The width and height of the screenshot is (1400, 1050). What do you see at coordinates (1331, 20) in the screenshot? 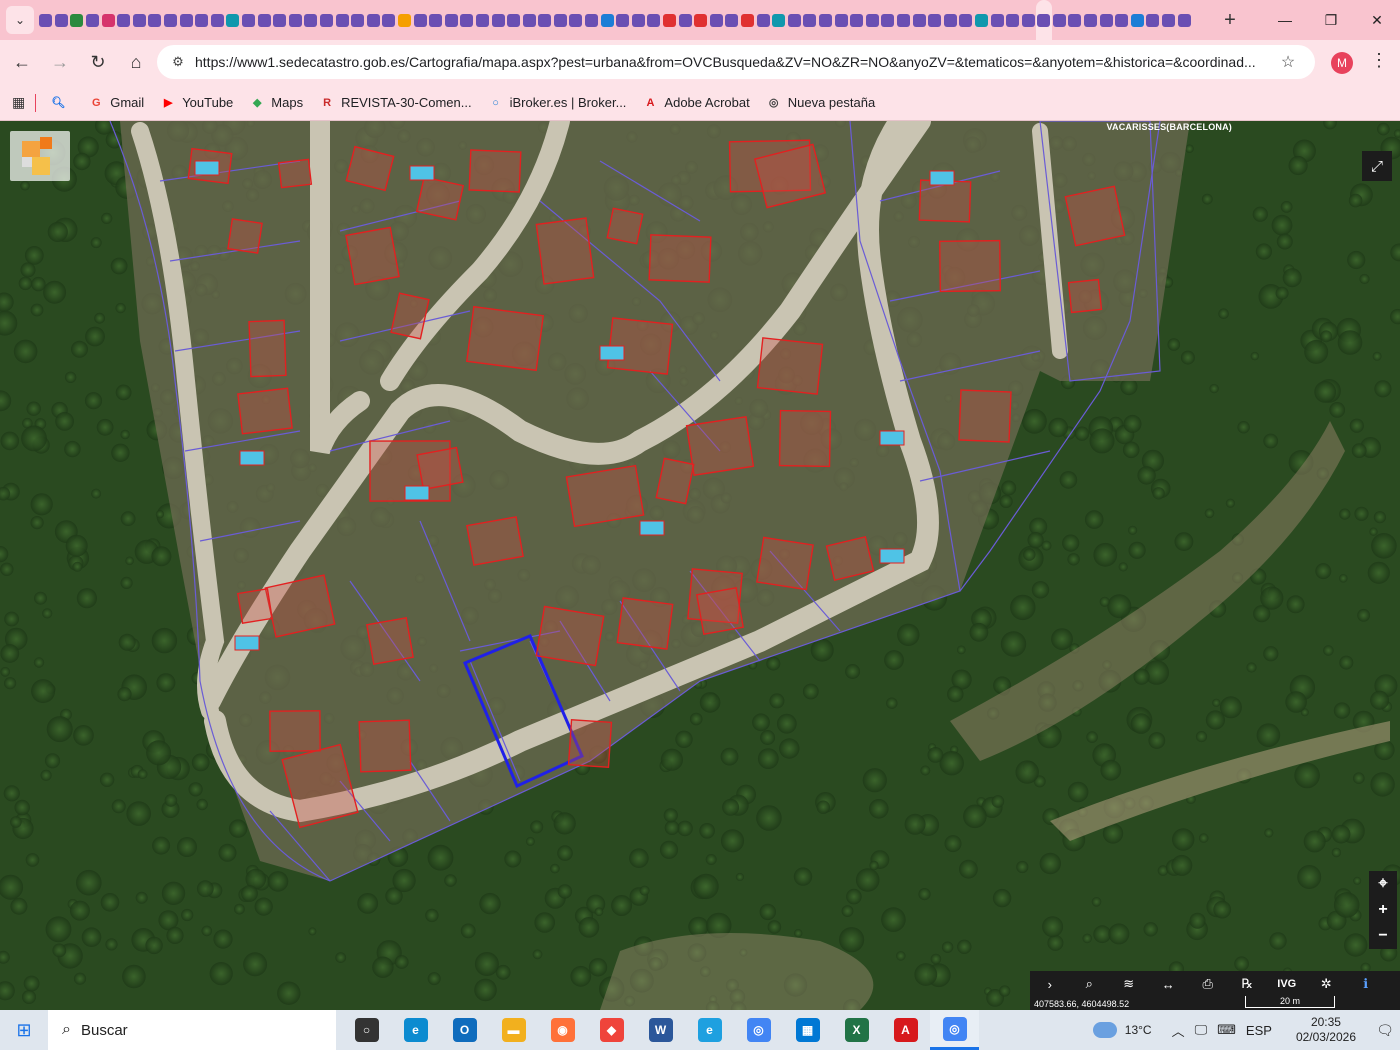
I see `maximize-button: ❐` at bounding box center [1331, 20].